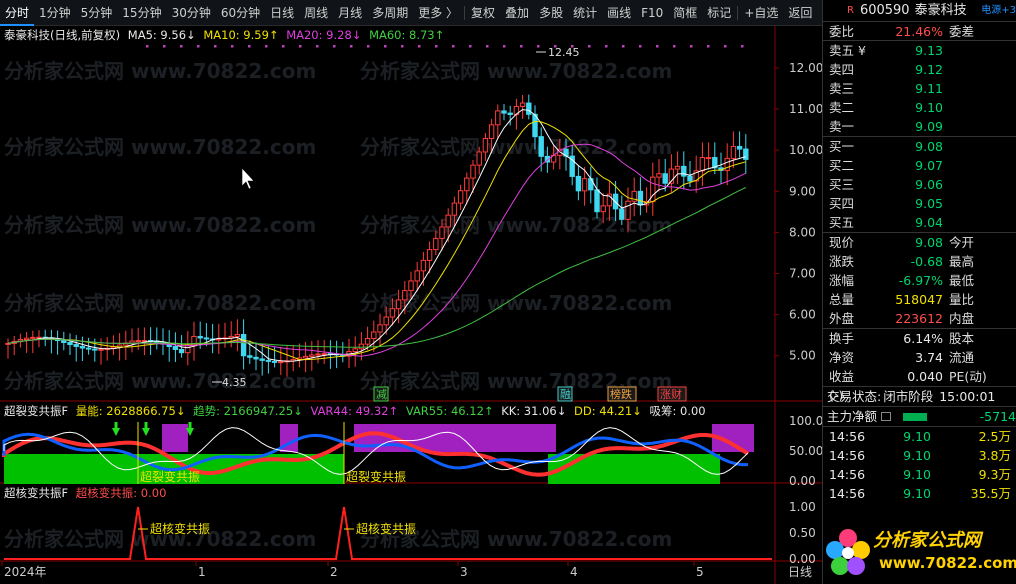 Image resolution: width=1016 pixels, height=584 pixels. What do you see at coordinates (920, 280) in the screenshot?
I see `stat-row-2-value: -6.97%` at bounding box center [920, 280].